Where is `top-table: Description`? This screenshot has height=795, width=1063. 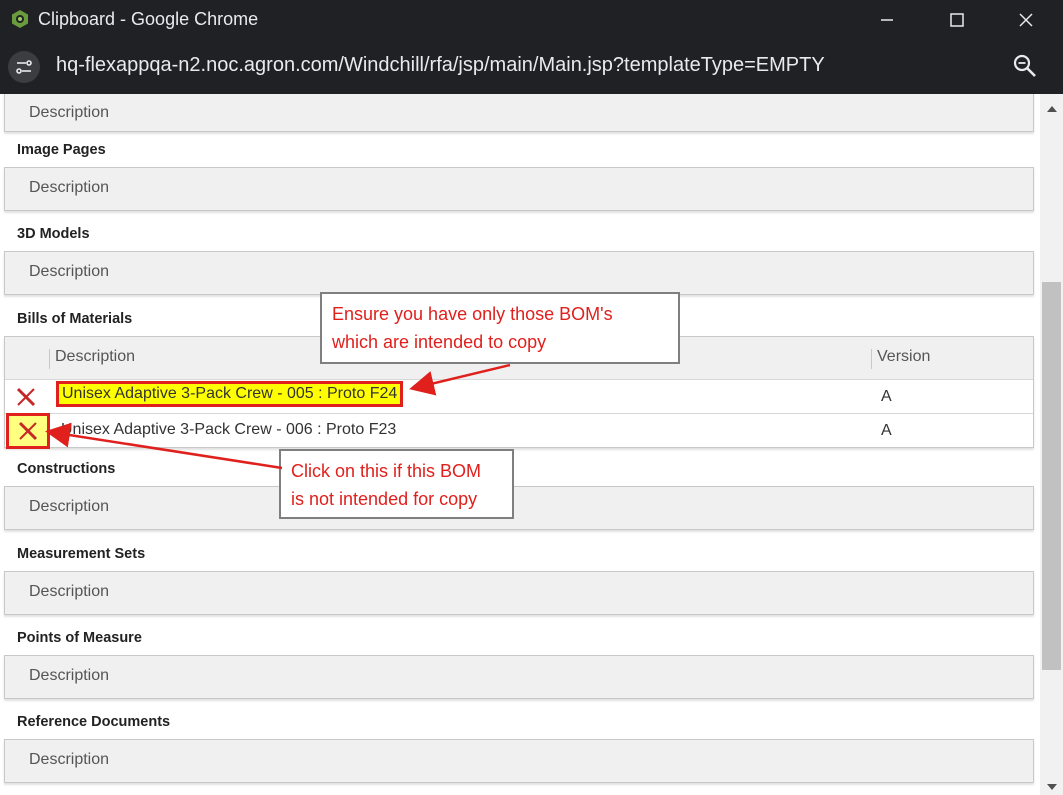
top-table: Description is located at coordinates (519, 113).